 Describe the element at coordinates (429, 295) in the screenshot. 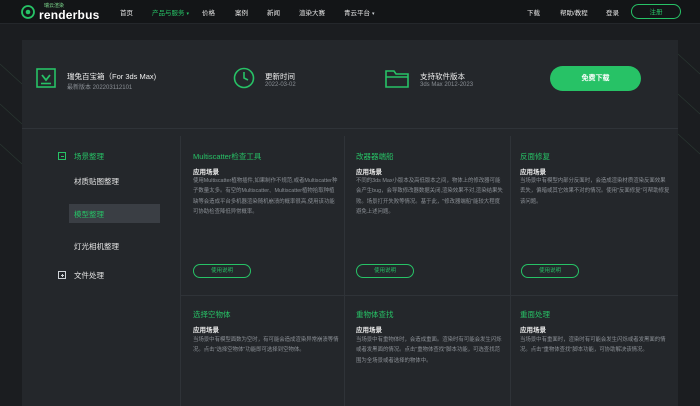

I see `row-separator` at that location.